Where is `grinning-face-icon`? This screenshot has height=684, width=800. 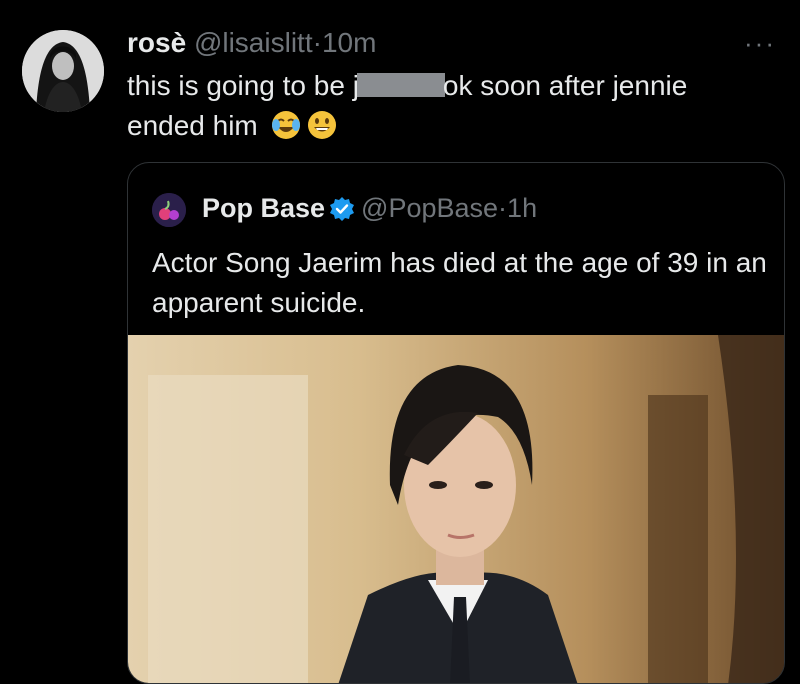
grinning-face-icon is located at coordinates (322, 130).